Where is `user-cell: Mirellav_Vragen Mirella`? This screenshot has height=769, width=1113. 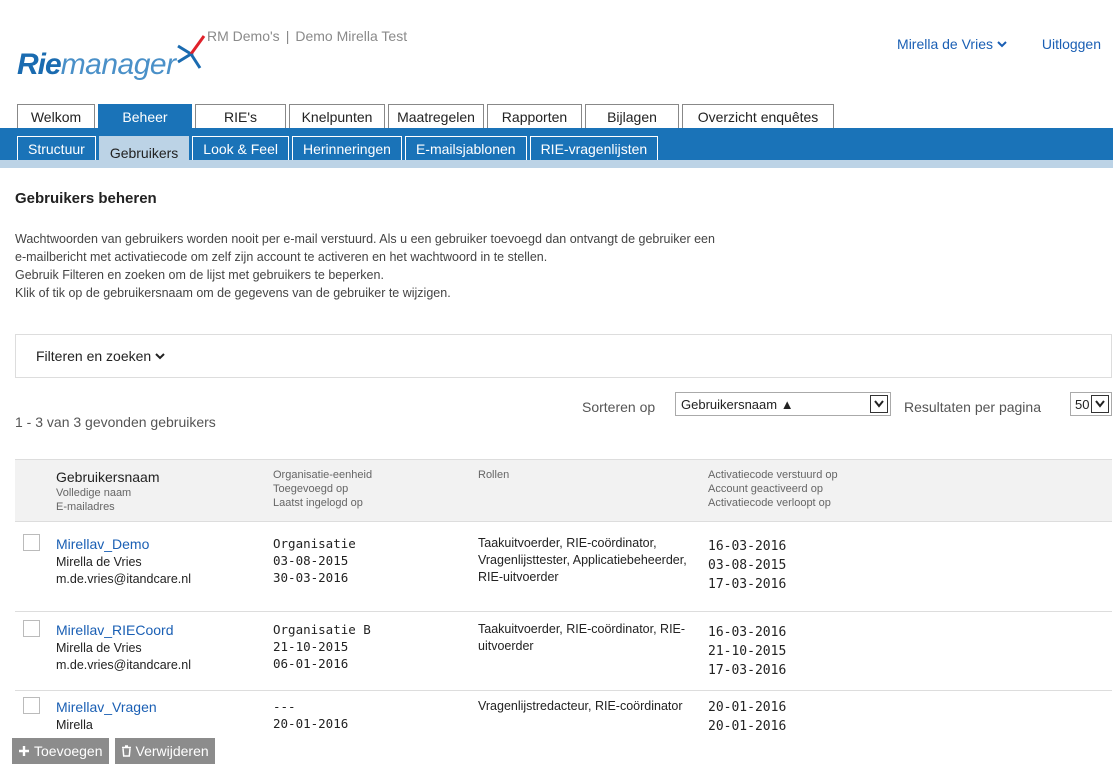 user-cell: Mirellav_Vragen Mirella is located at coordinates (106, 716).